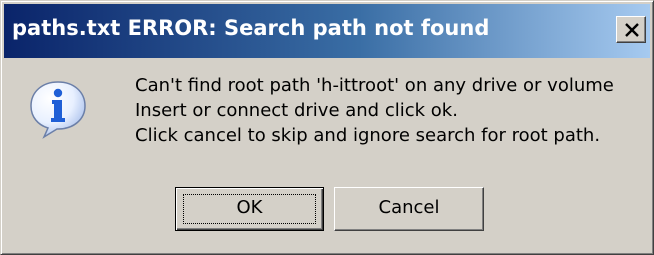 The width and height of the screenshot is (654, 255). I want to click on ok-button: OK, so click(249, 209).